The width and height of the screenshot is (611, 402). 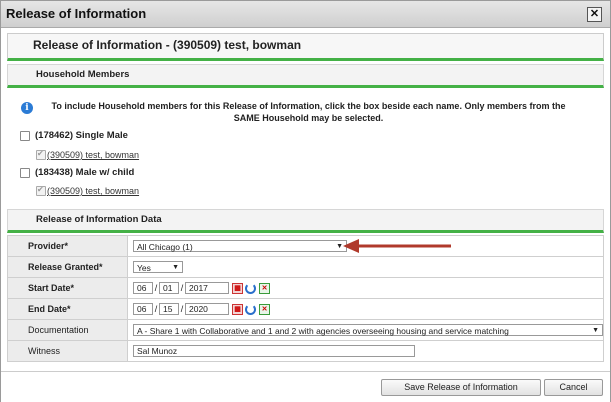 I want to click on roi-data-header: Release of Information Data, so click(x=305, y=221).